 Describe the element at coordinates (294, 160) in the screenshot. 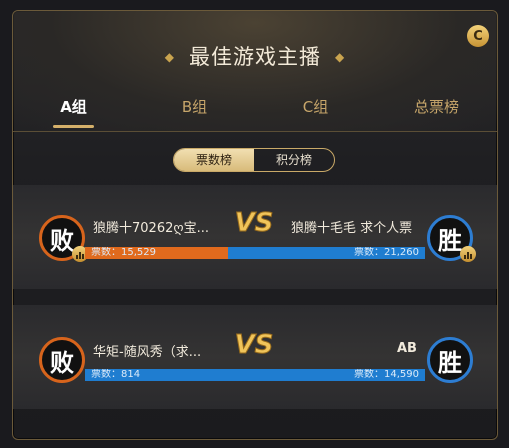

I see `subtab-points: 积分榜` at that location.